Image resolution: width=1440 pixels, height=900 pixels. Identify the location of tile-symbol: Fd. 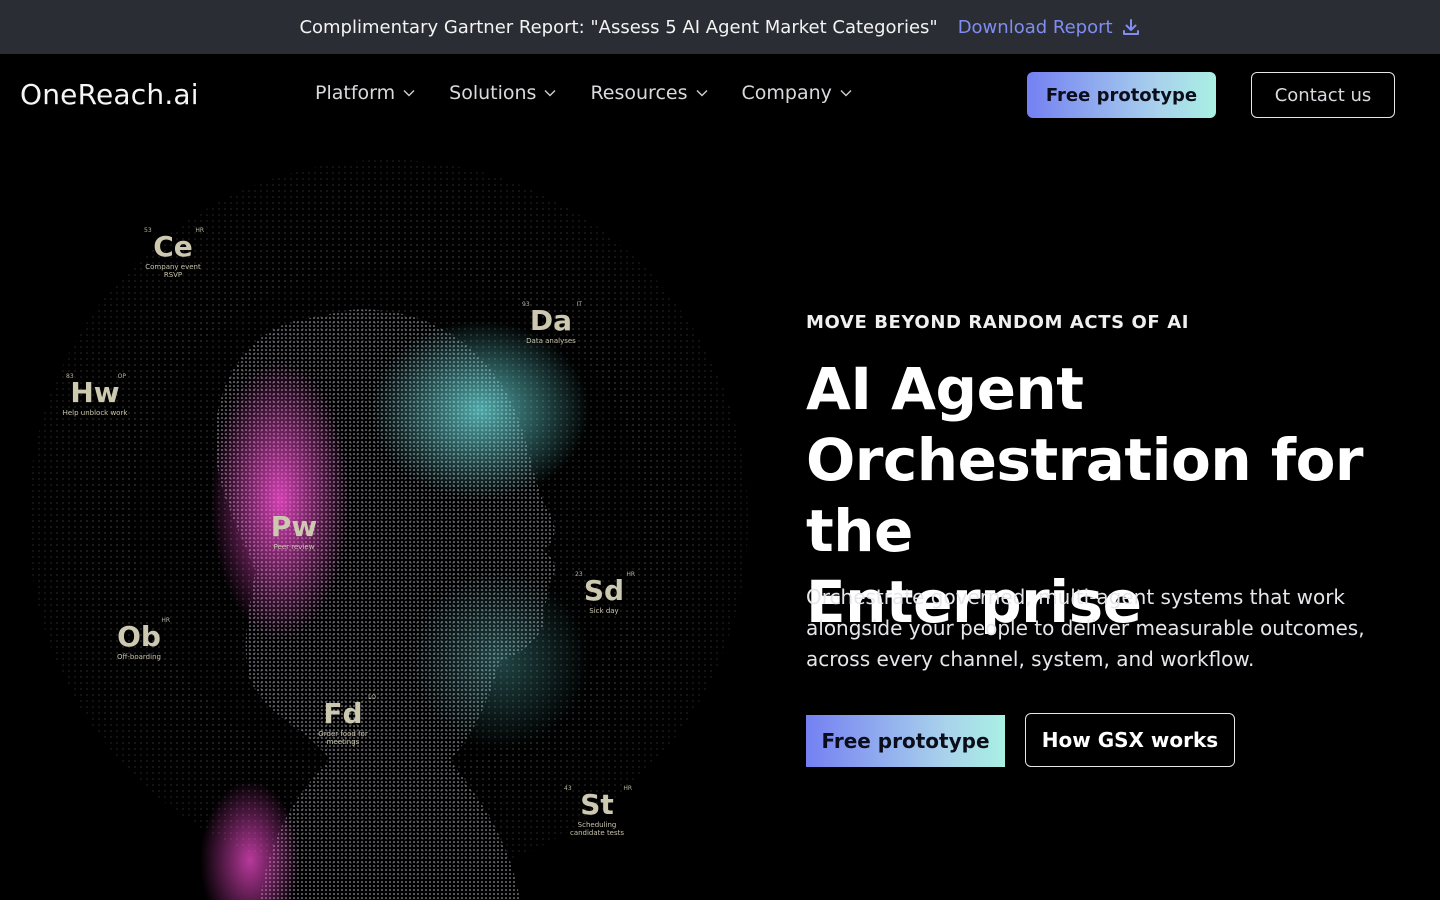
(343, 713).